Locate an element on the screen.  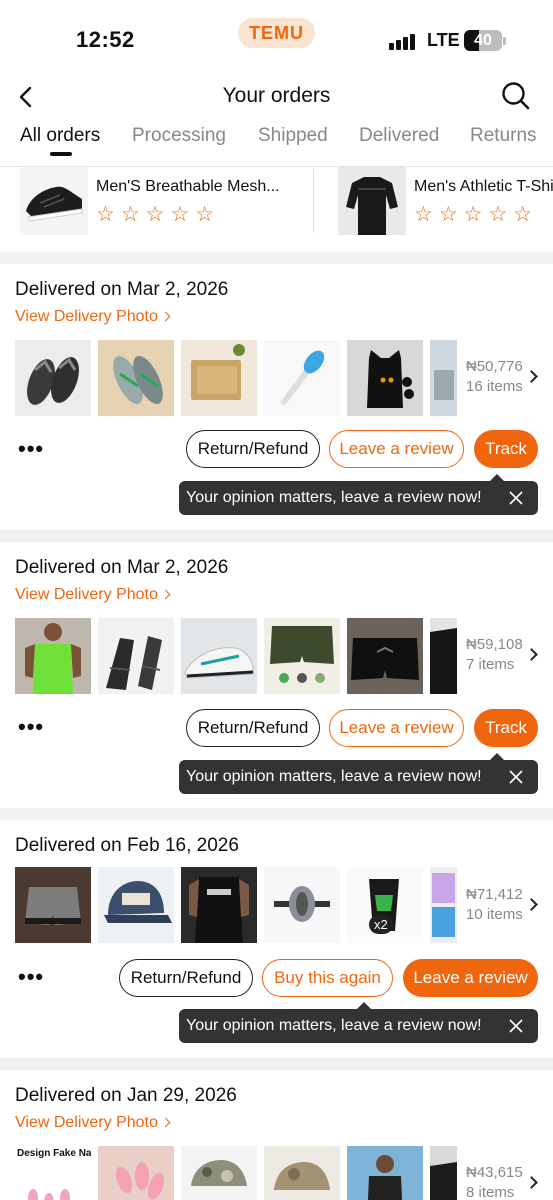
network-label: LTE is located at coordinates (443, 40).